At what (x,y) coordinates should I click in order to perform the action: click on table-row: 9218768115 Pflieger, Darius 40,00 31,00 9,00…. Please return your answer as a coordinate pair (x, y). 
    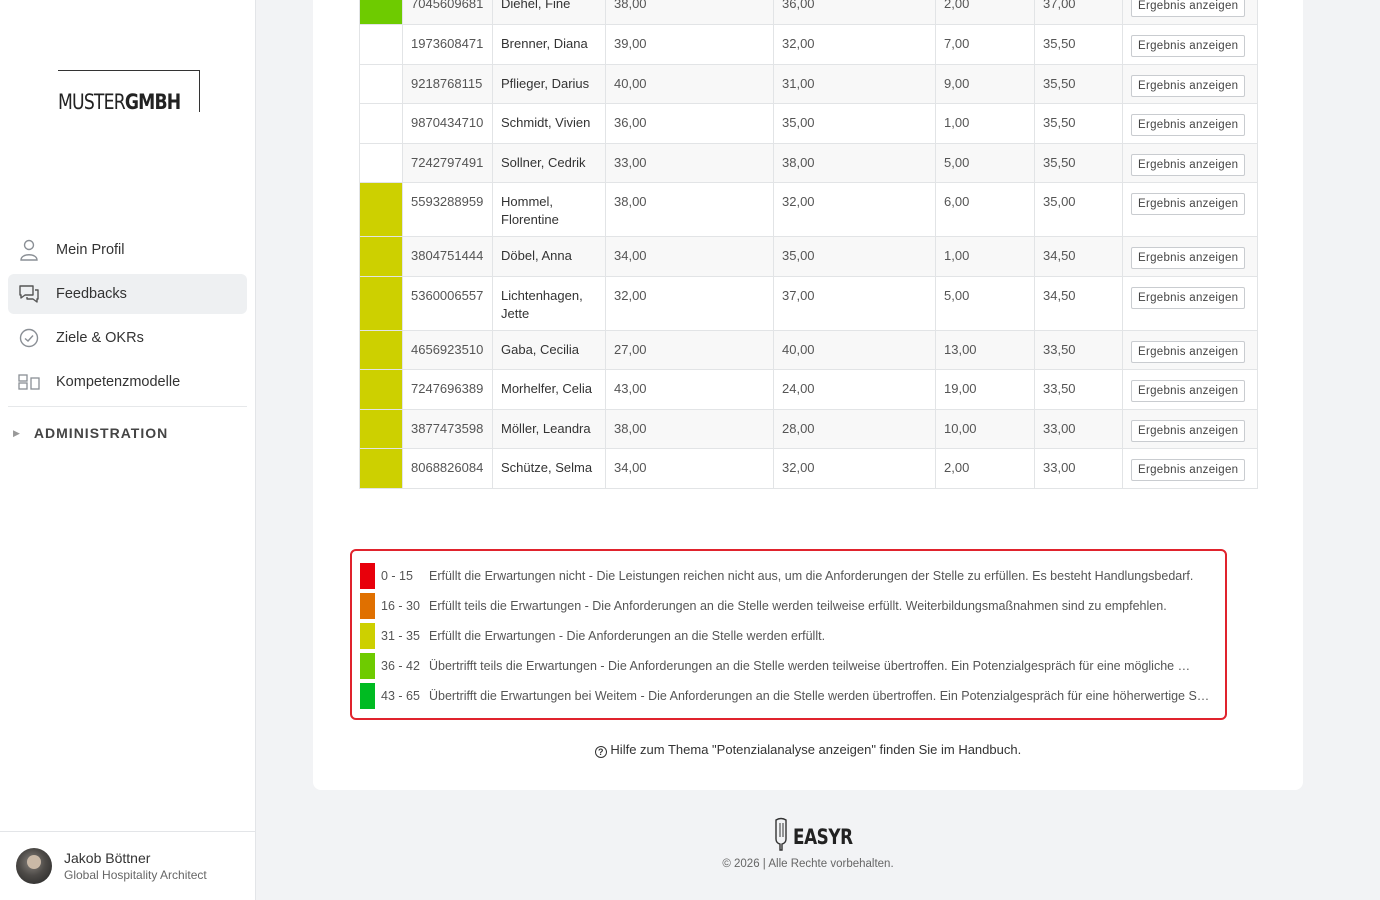
    Looking at the image, I should click on (808, 84).